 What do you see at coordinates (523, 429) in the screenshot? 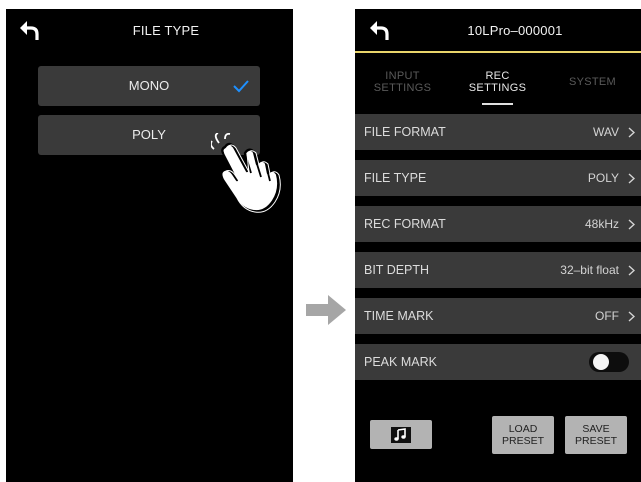
I see `button-label: LOAD` at bounding box center [523, 429].